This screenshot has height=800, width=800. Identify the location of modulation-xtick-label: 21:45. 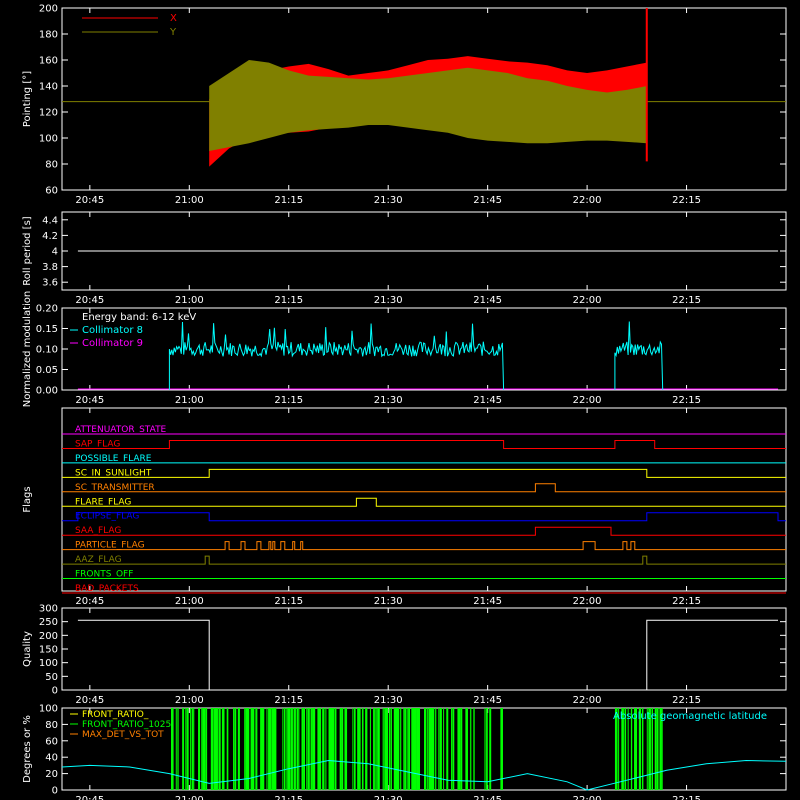
(487, 400).